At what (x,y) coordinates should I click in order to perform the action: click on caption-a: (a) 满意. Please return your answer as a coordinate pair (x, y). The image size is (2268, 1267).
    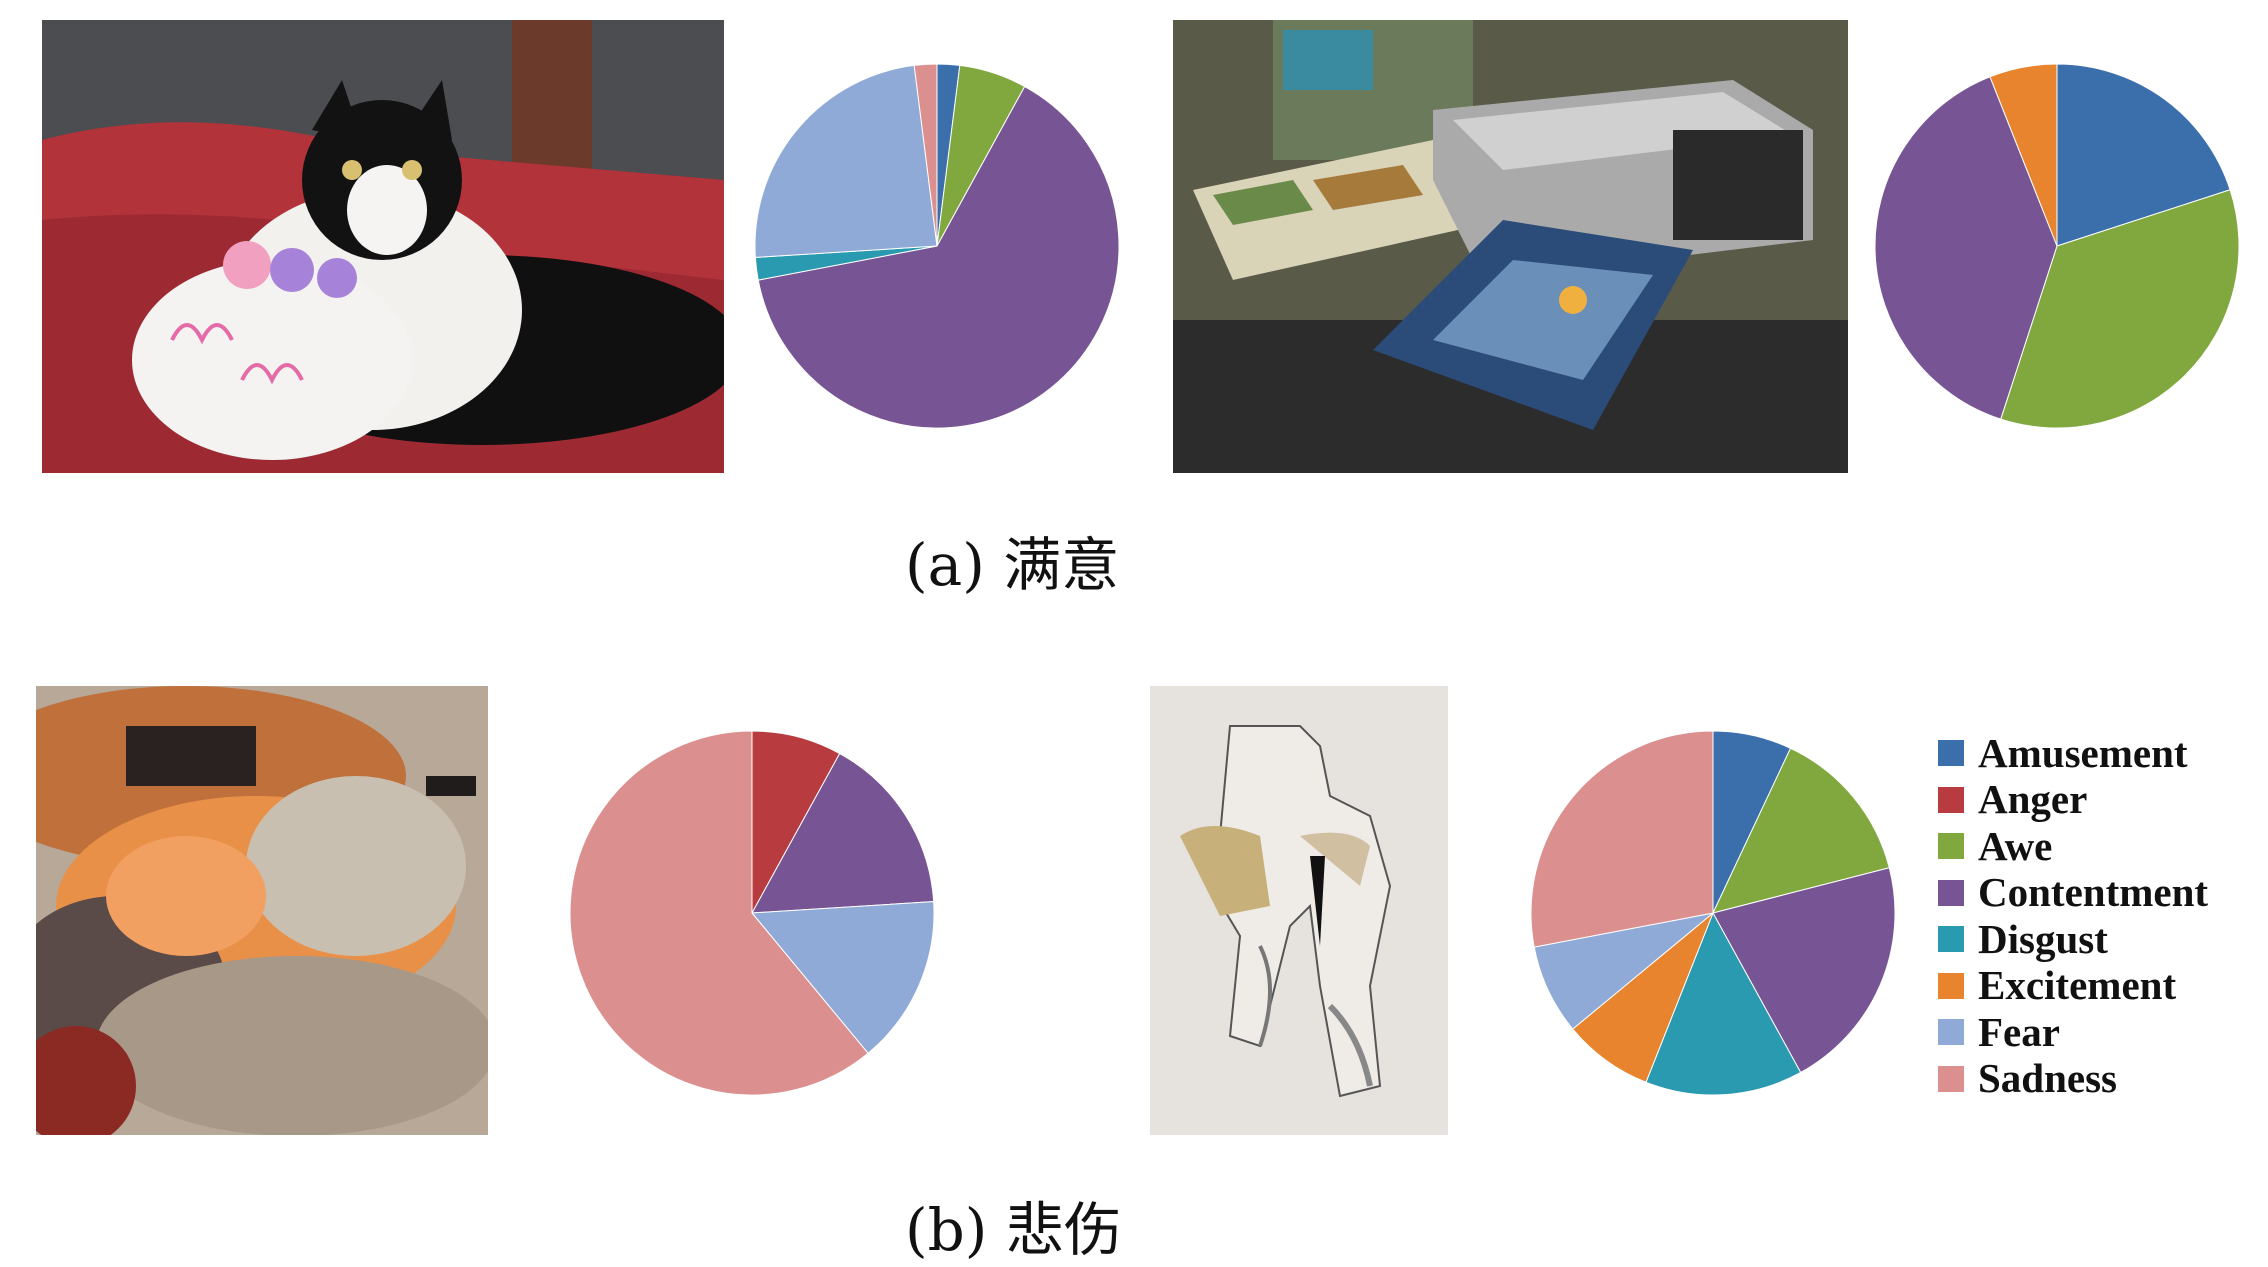
    Looking at the image, I should click on (1012, 565).